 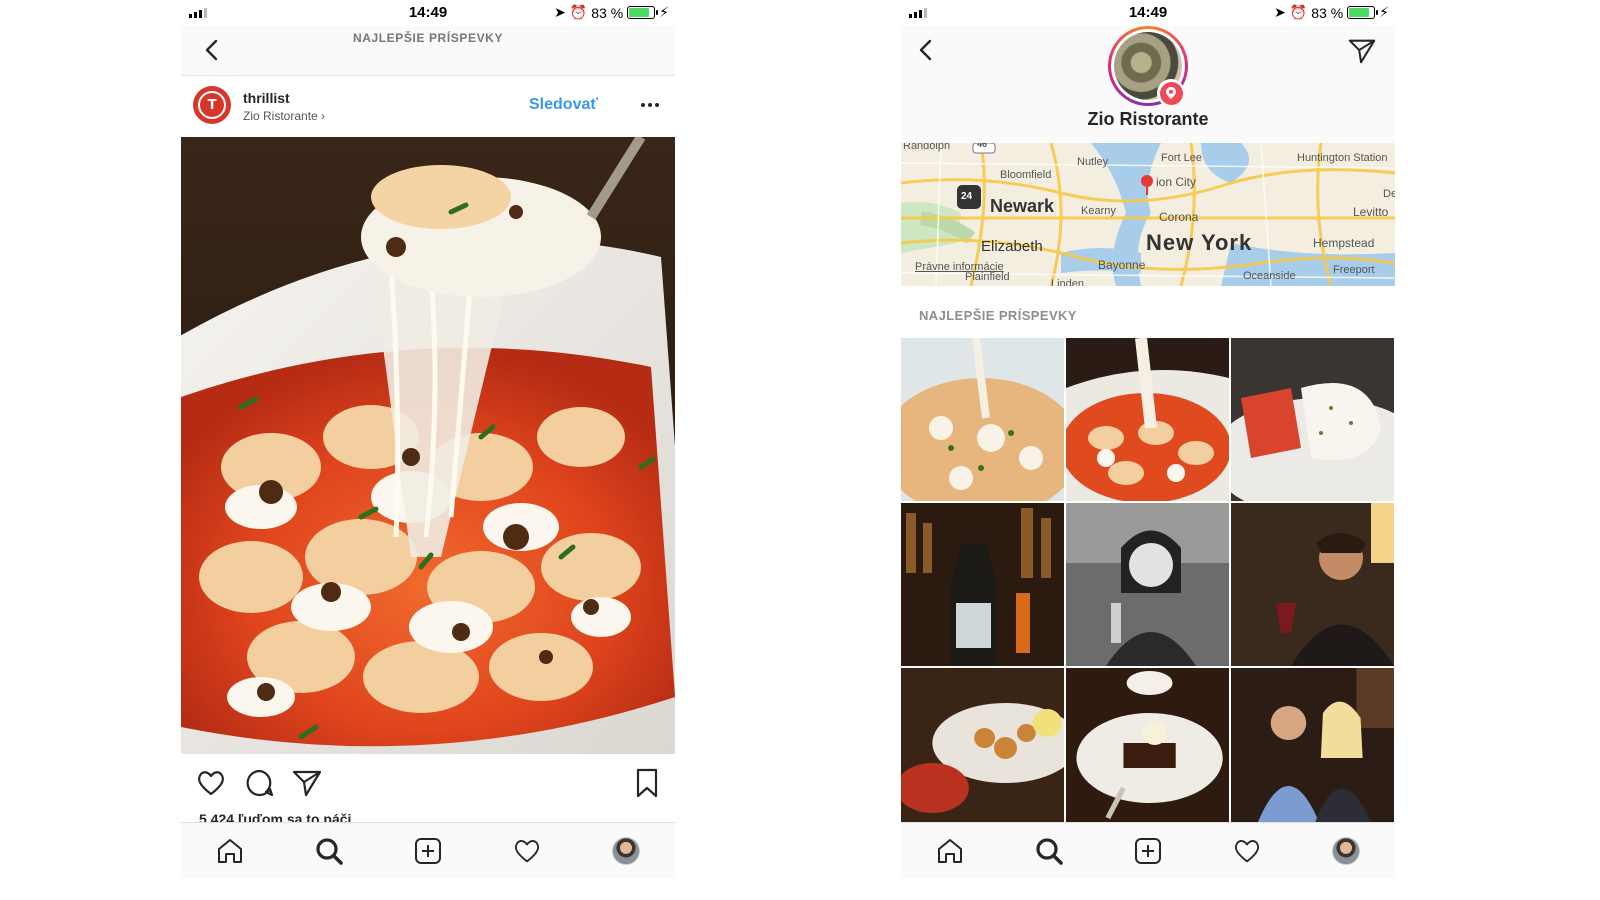 I want to click on map-label: Bayonne, so click(x=1122, y=265).